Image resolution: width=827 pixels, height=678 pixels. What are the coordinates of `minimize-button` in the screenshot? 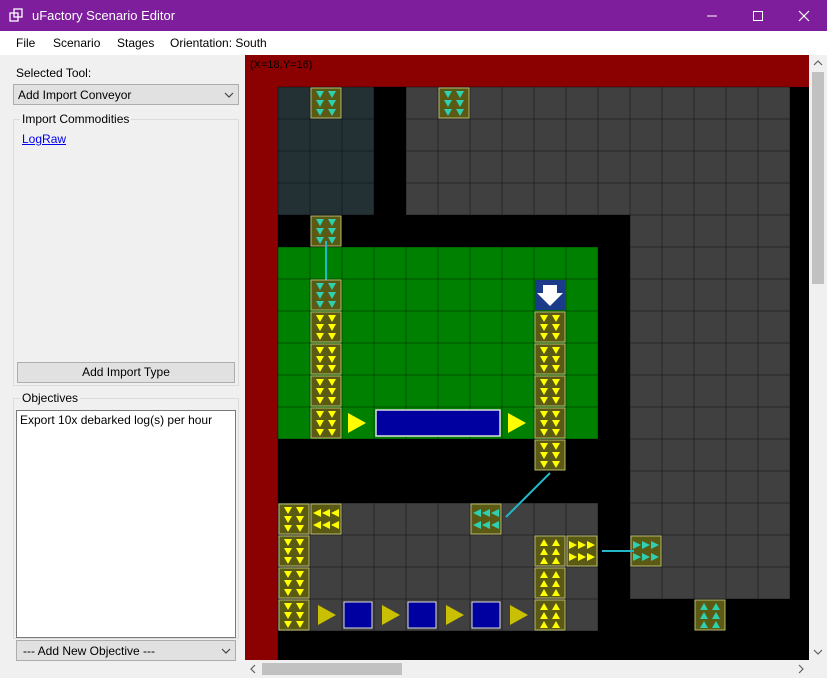 It's located at (712, 15).